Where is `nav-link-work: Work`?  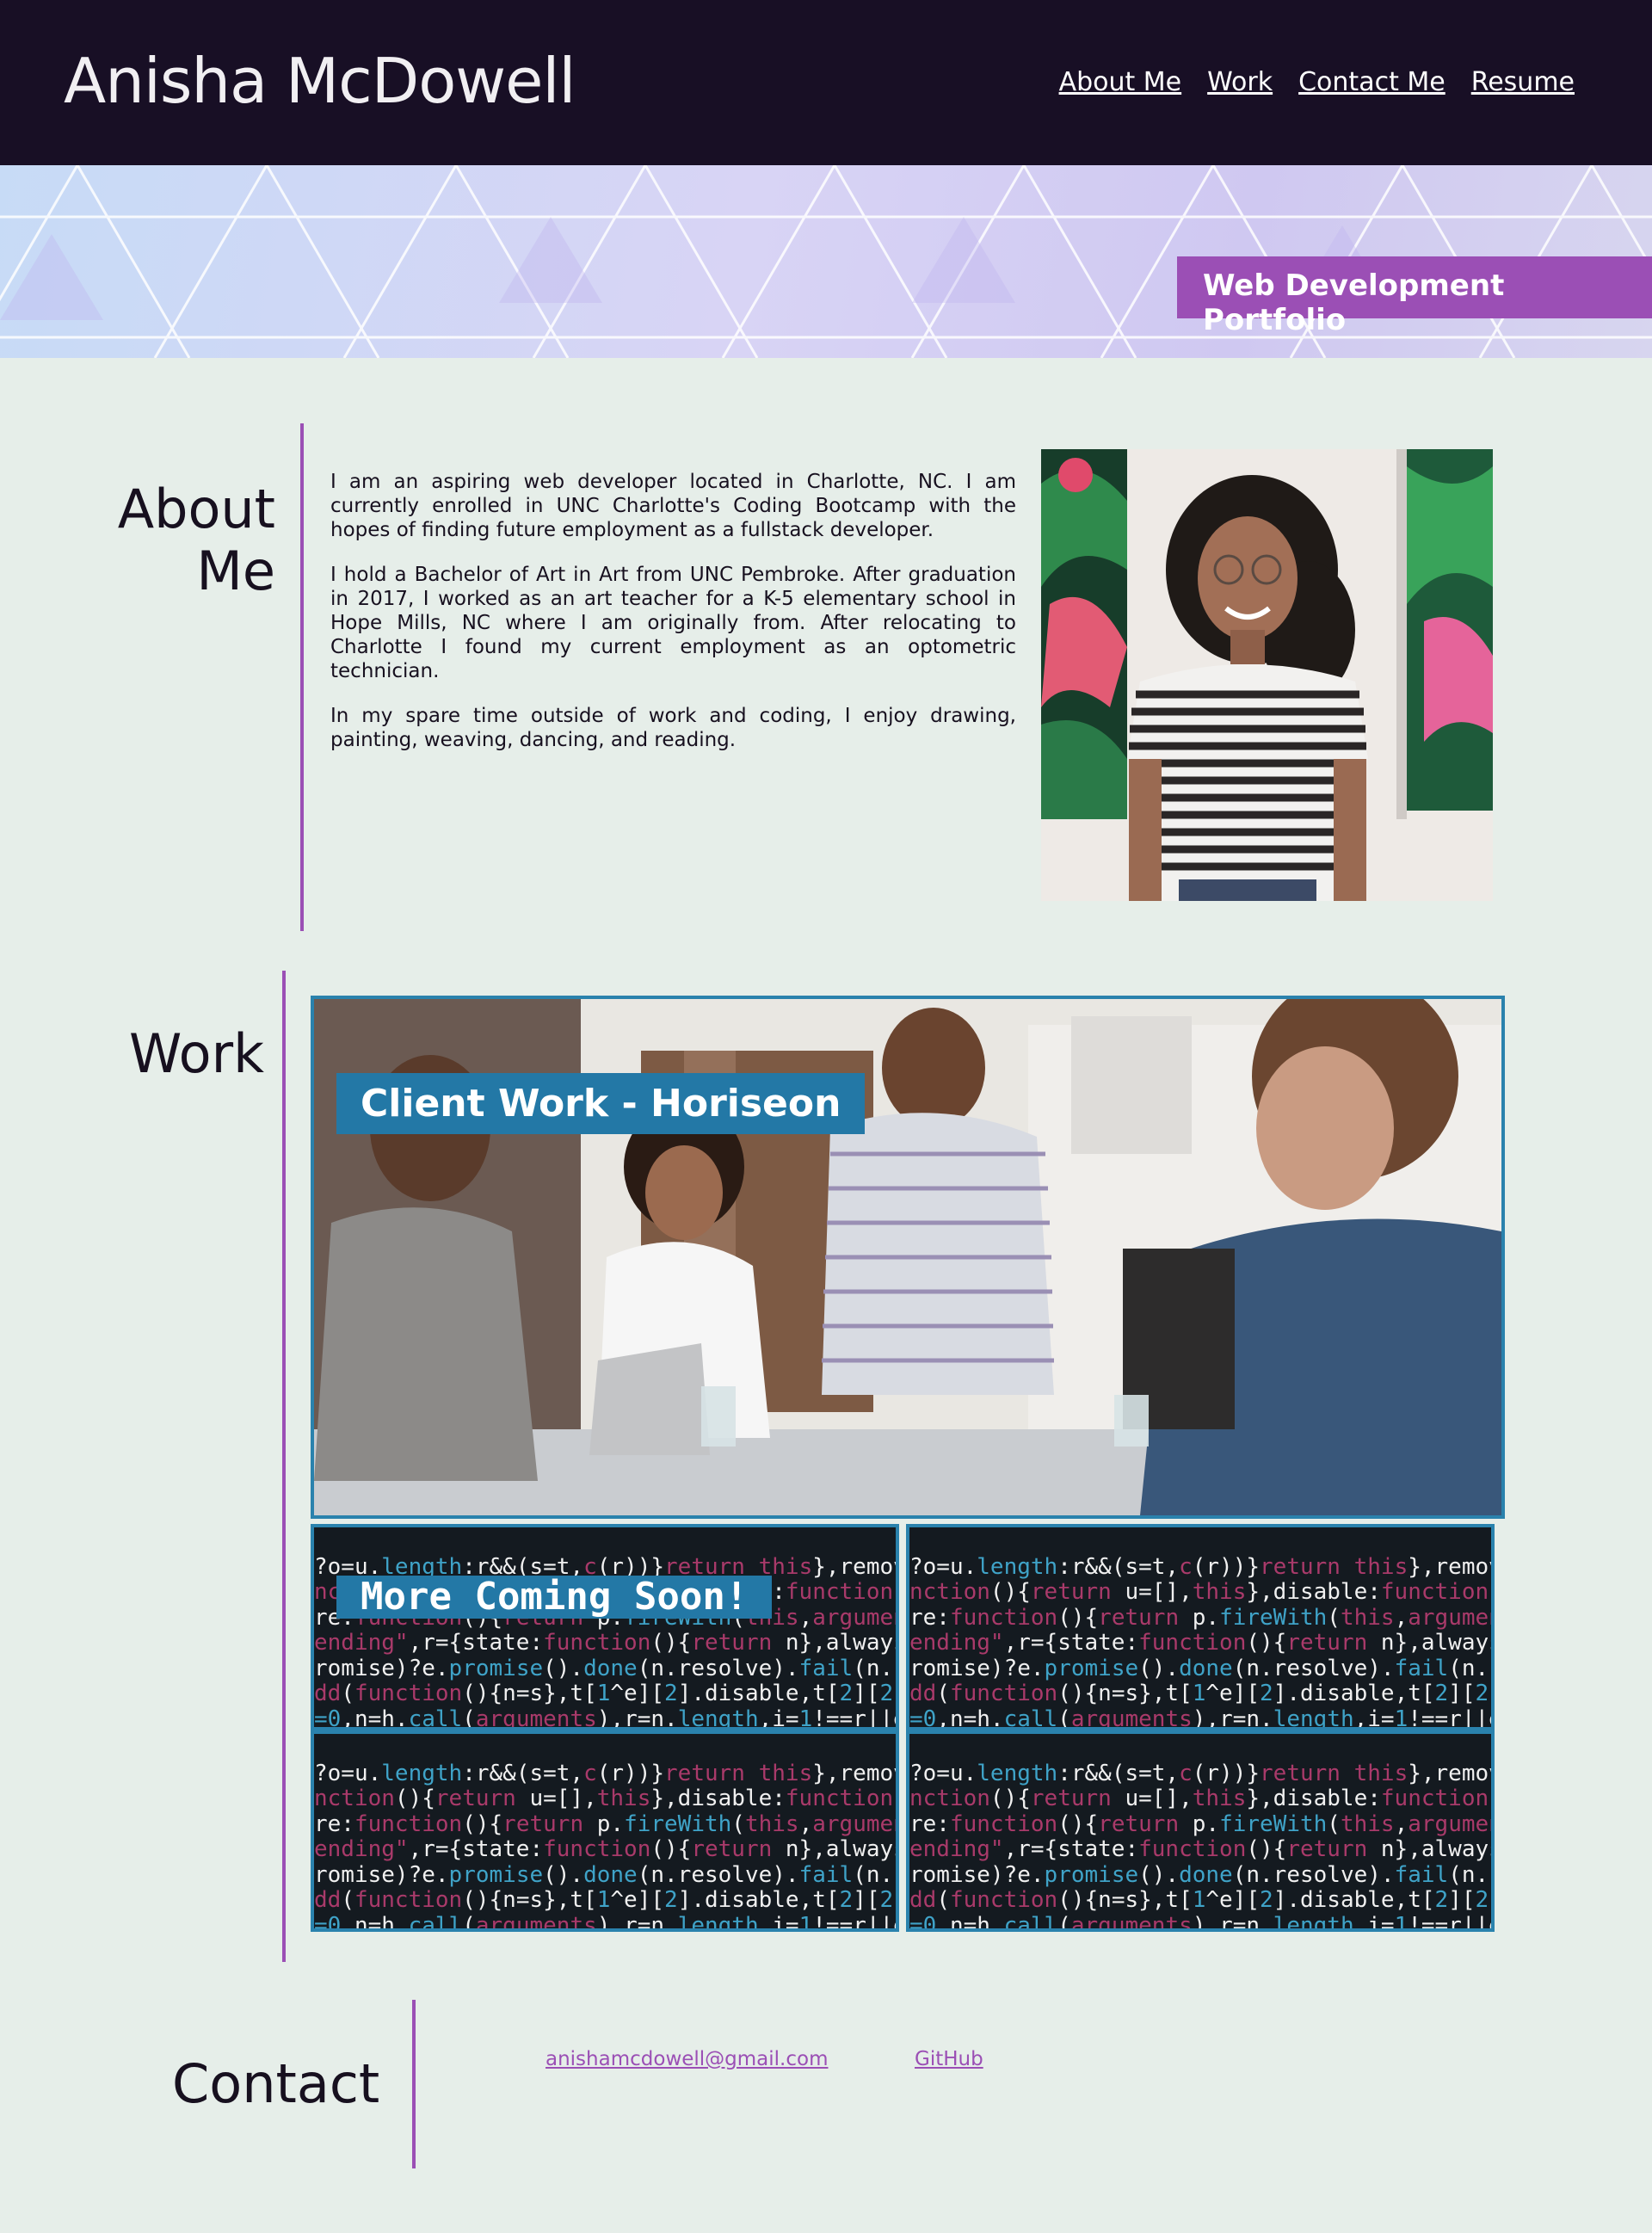
nav-link-work: Work is located at coordinates (1240, 82).